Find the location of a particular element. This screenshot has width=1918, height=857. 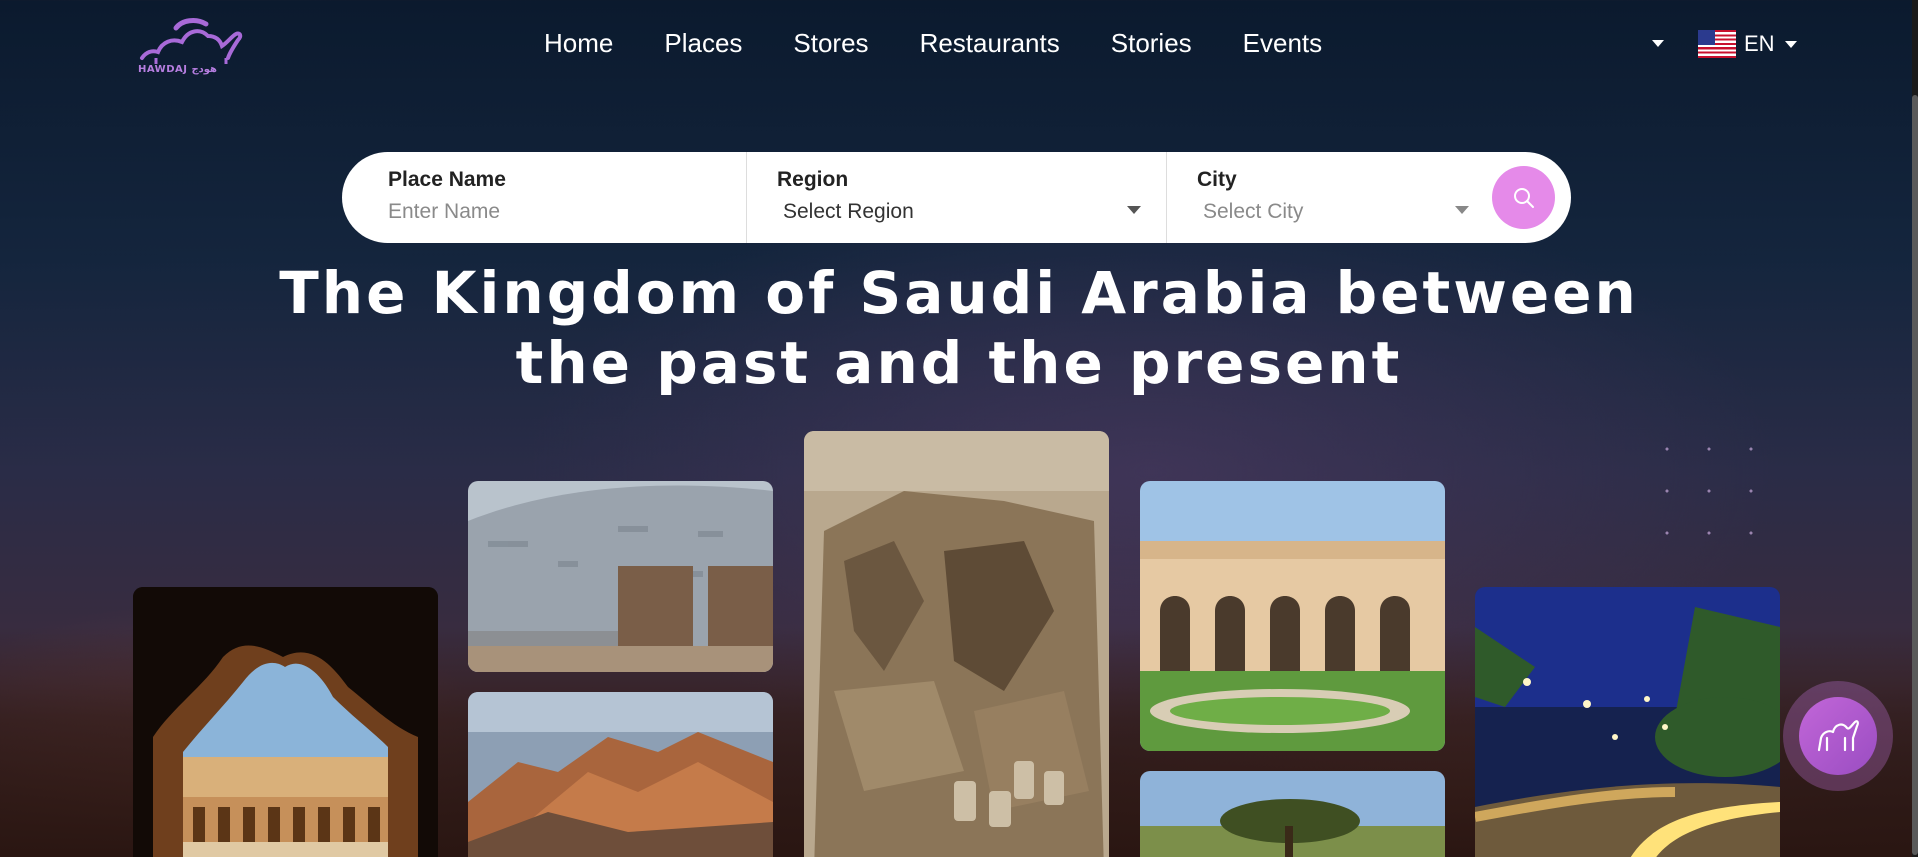

nav-events: Events is located at coordinates (1283, 43).